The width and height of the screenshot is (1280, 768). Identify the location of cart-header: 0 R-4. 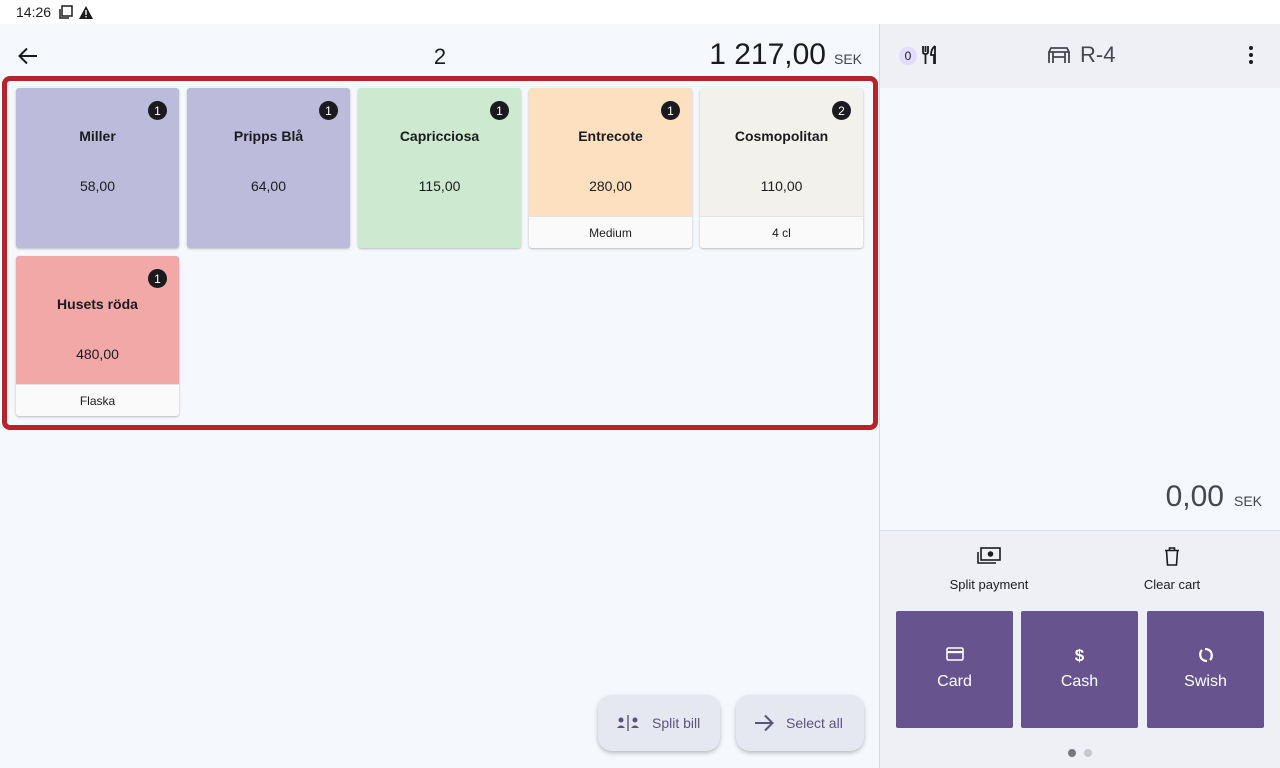
(1080, 56).